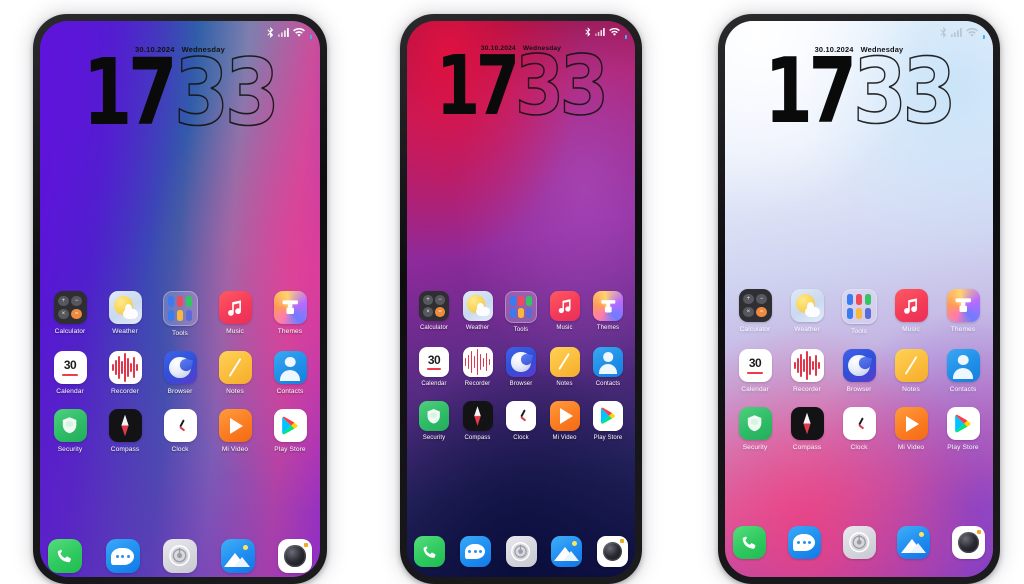  I want to click on browser-icon, so click(859, 365).